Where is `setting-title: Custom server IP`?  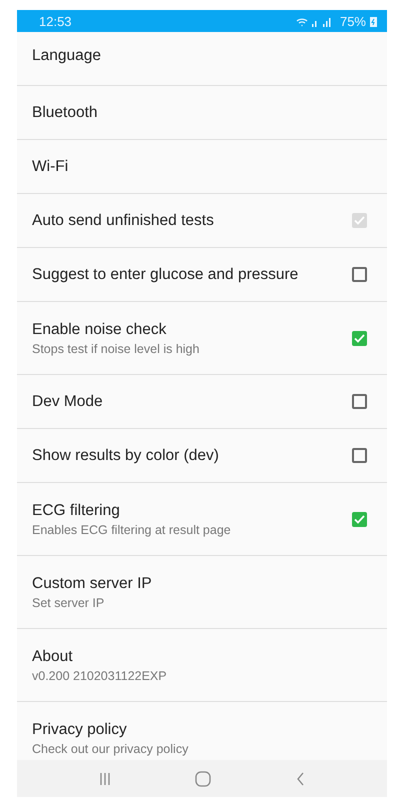 setting-title: Custom server IP is located at coordinates (92, 583).